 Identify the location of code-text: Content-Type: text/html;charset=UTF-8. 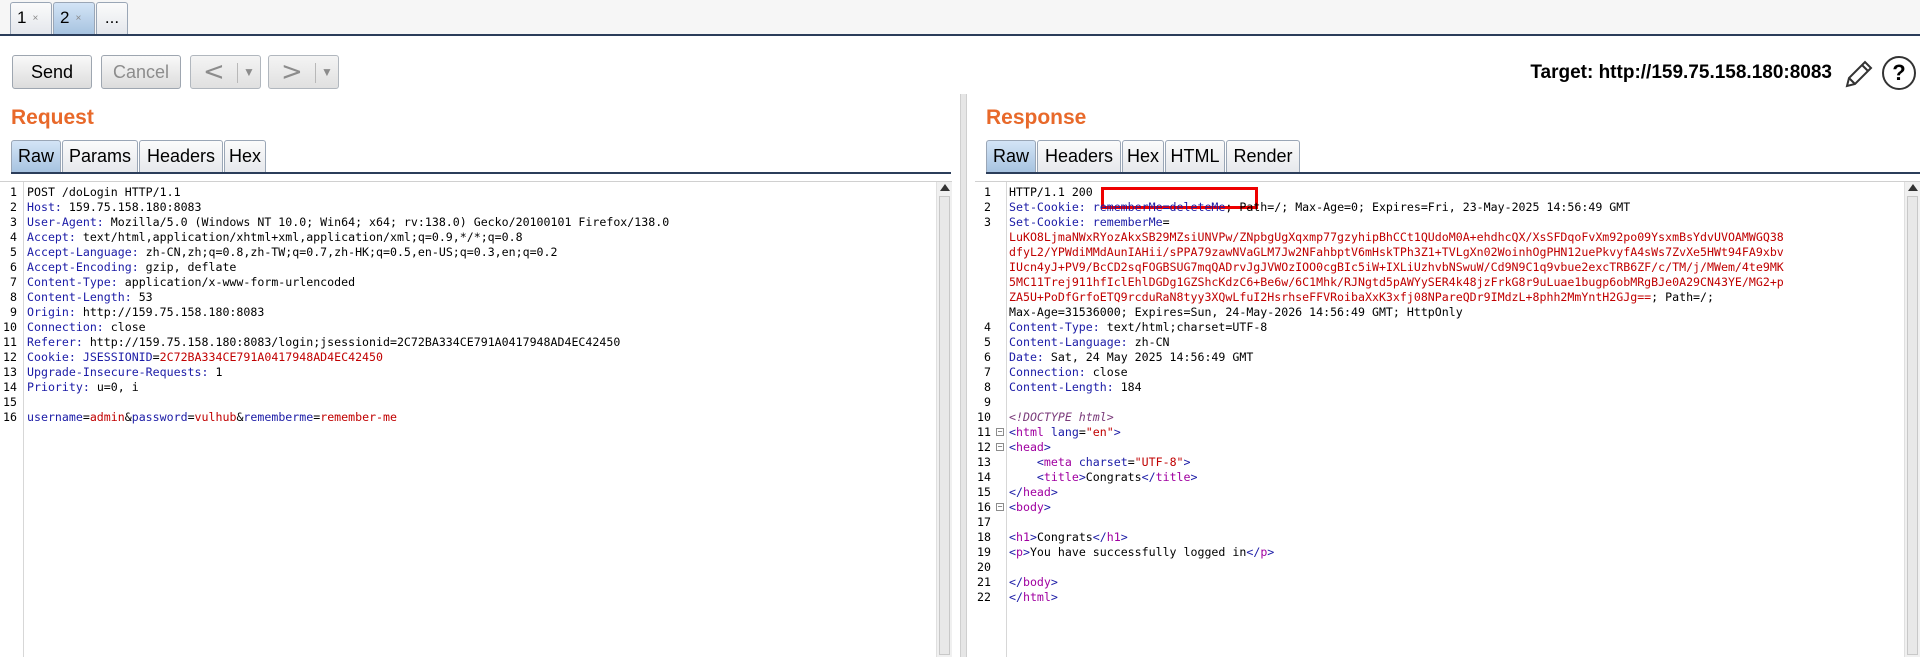
(1138, 327).